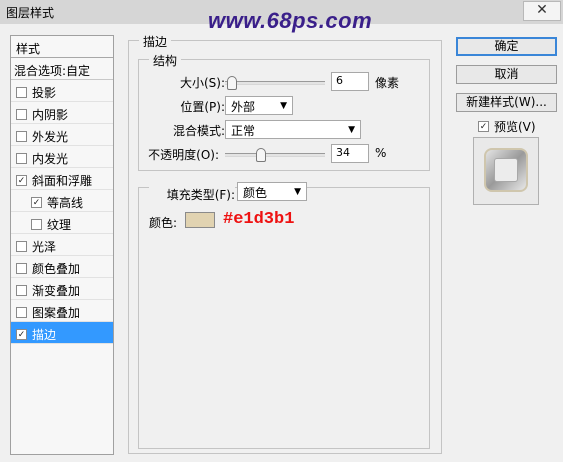  Describe the element at coordinates (255, 193) in the screenshot. I see `fill-type-value: 颜色` at that location.